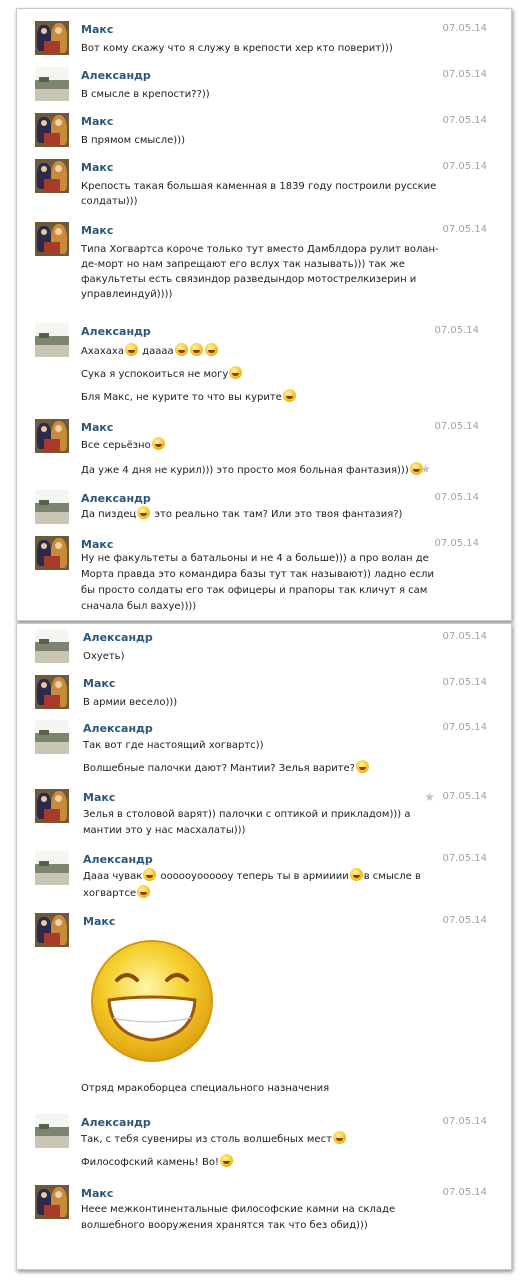  I want to click on message-text: Охуеть), so click(104, 656).